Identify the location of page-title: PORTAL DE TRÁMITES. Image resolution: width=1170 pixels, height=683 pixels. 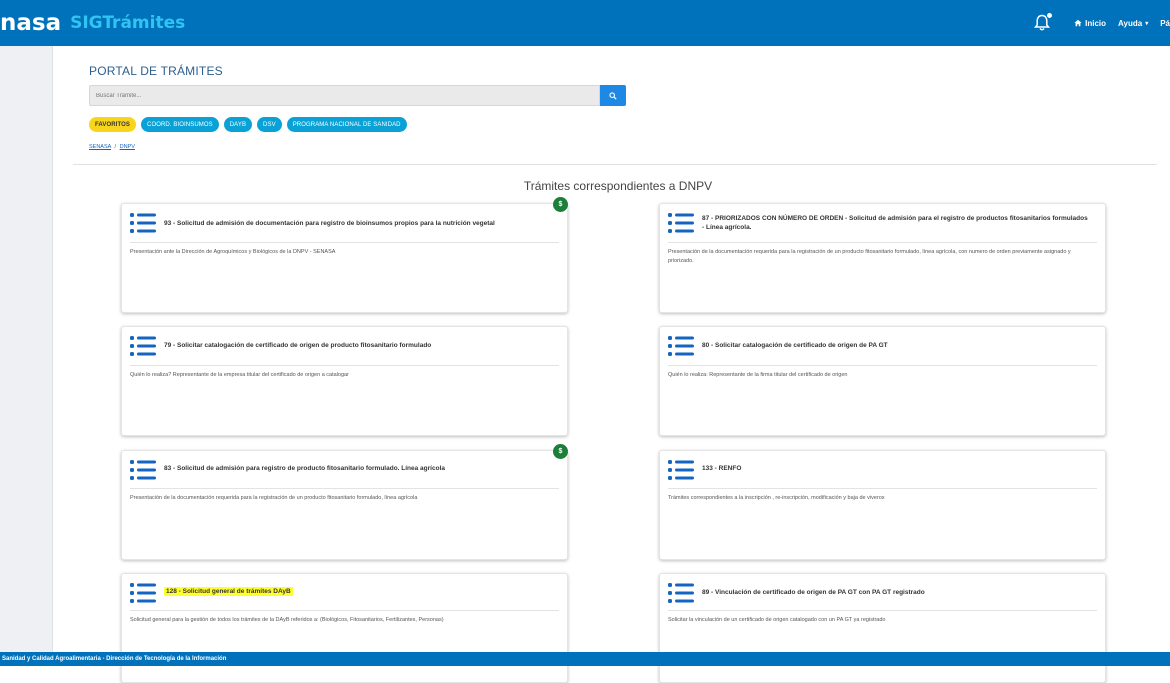
(156, 71).